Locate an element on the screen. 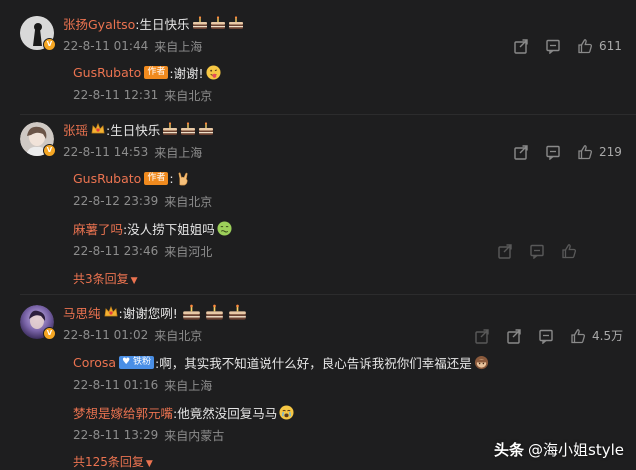  comment-meta: 22-8-11 01:44 来自上海 is located at coordinates (132, 46).